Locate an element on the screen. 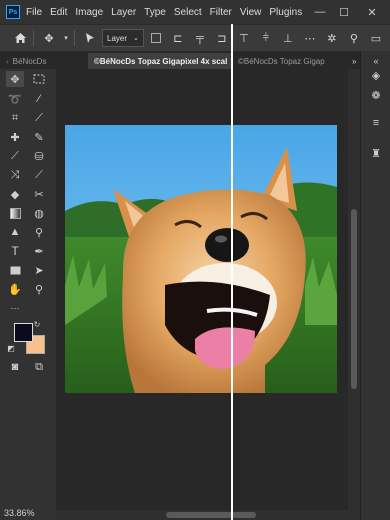  stamp-tool-icon: ⛁ is located at coordinates (39, 156).